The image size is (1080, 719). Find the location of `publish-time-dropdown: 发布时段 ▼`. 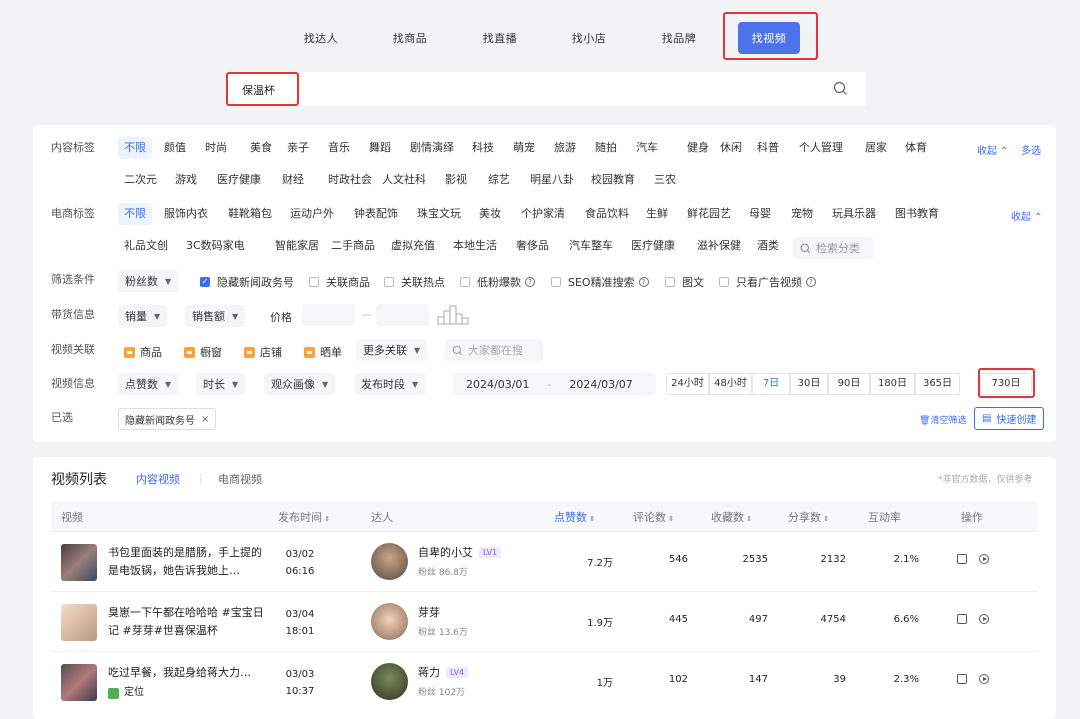

publish-time-dropdown: 发布时段 ▼ is located at coordinates (390, 384).